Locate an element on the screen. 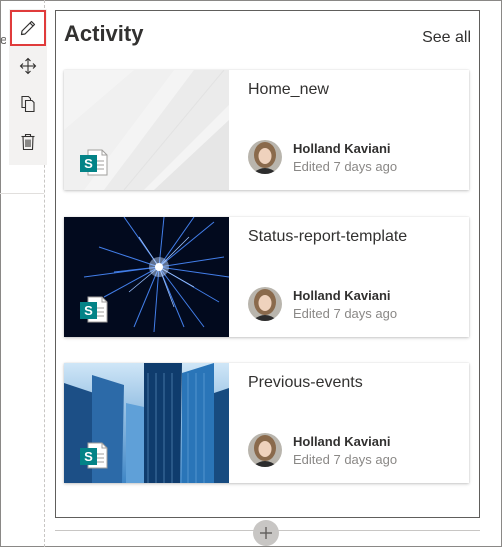 Image resolution: width=502 pixels, height=547 pixels. duplicate-icon is located at coordinates (28, 104).